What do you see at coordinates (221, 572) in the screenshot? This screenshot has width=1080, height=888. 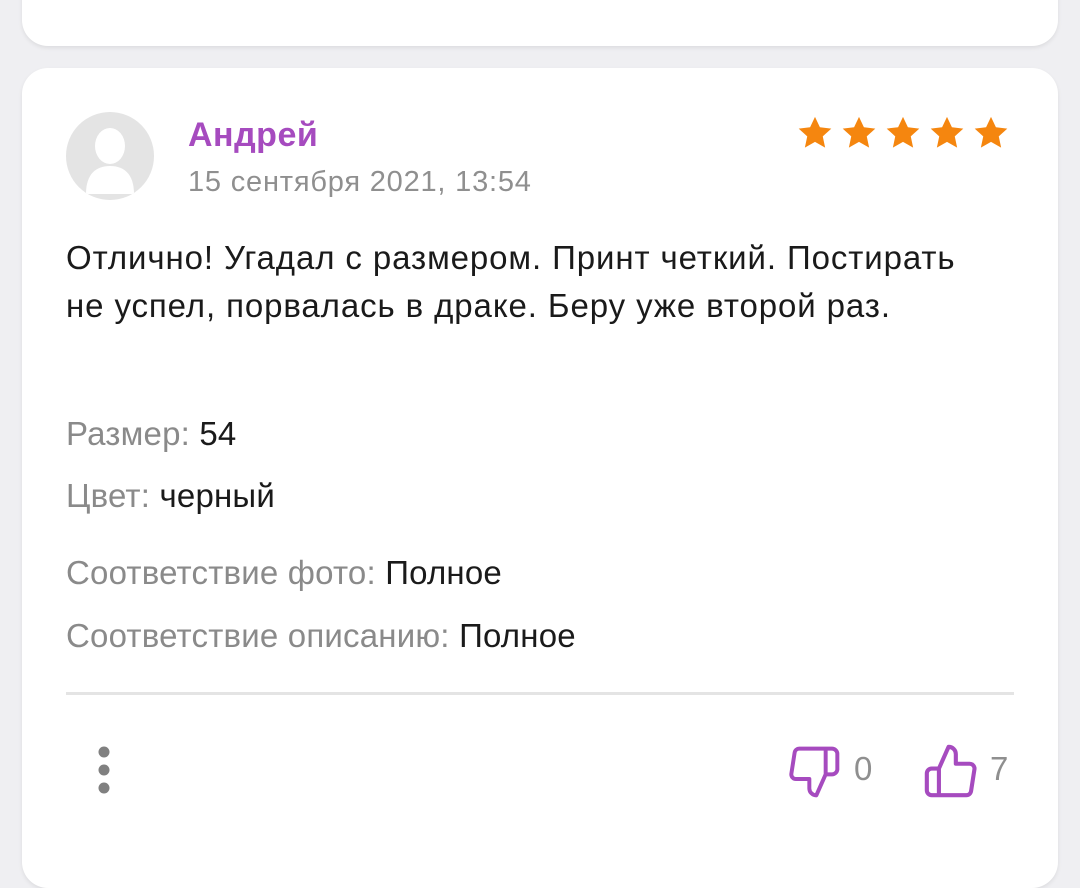 I see `attribute-photo-match-label: Соответствие фото:` at bounding box center [221, 572].